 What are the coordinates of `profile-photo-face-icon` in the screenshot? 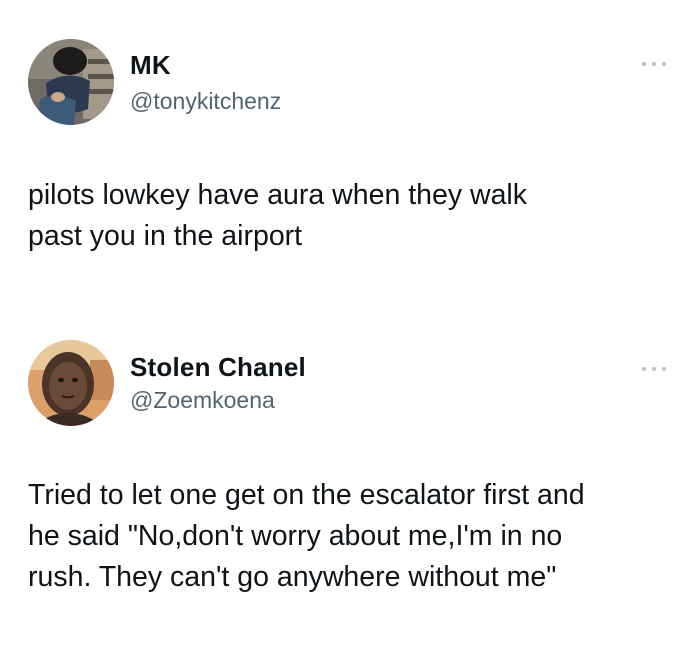 It's located at (71, 383).